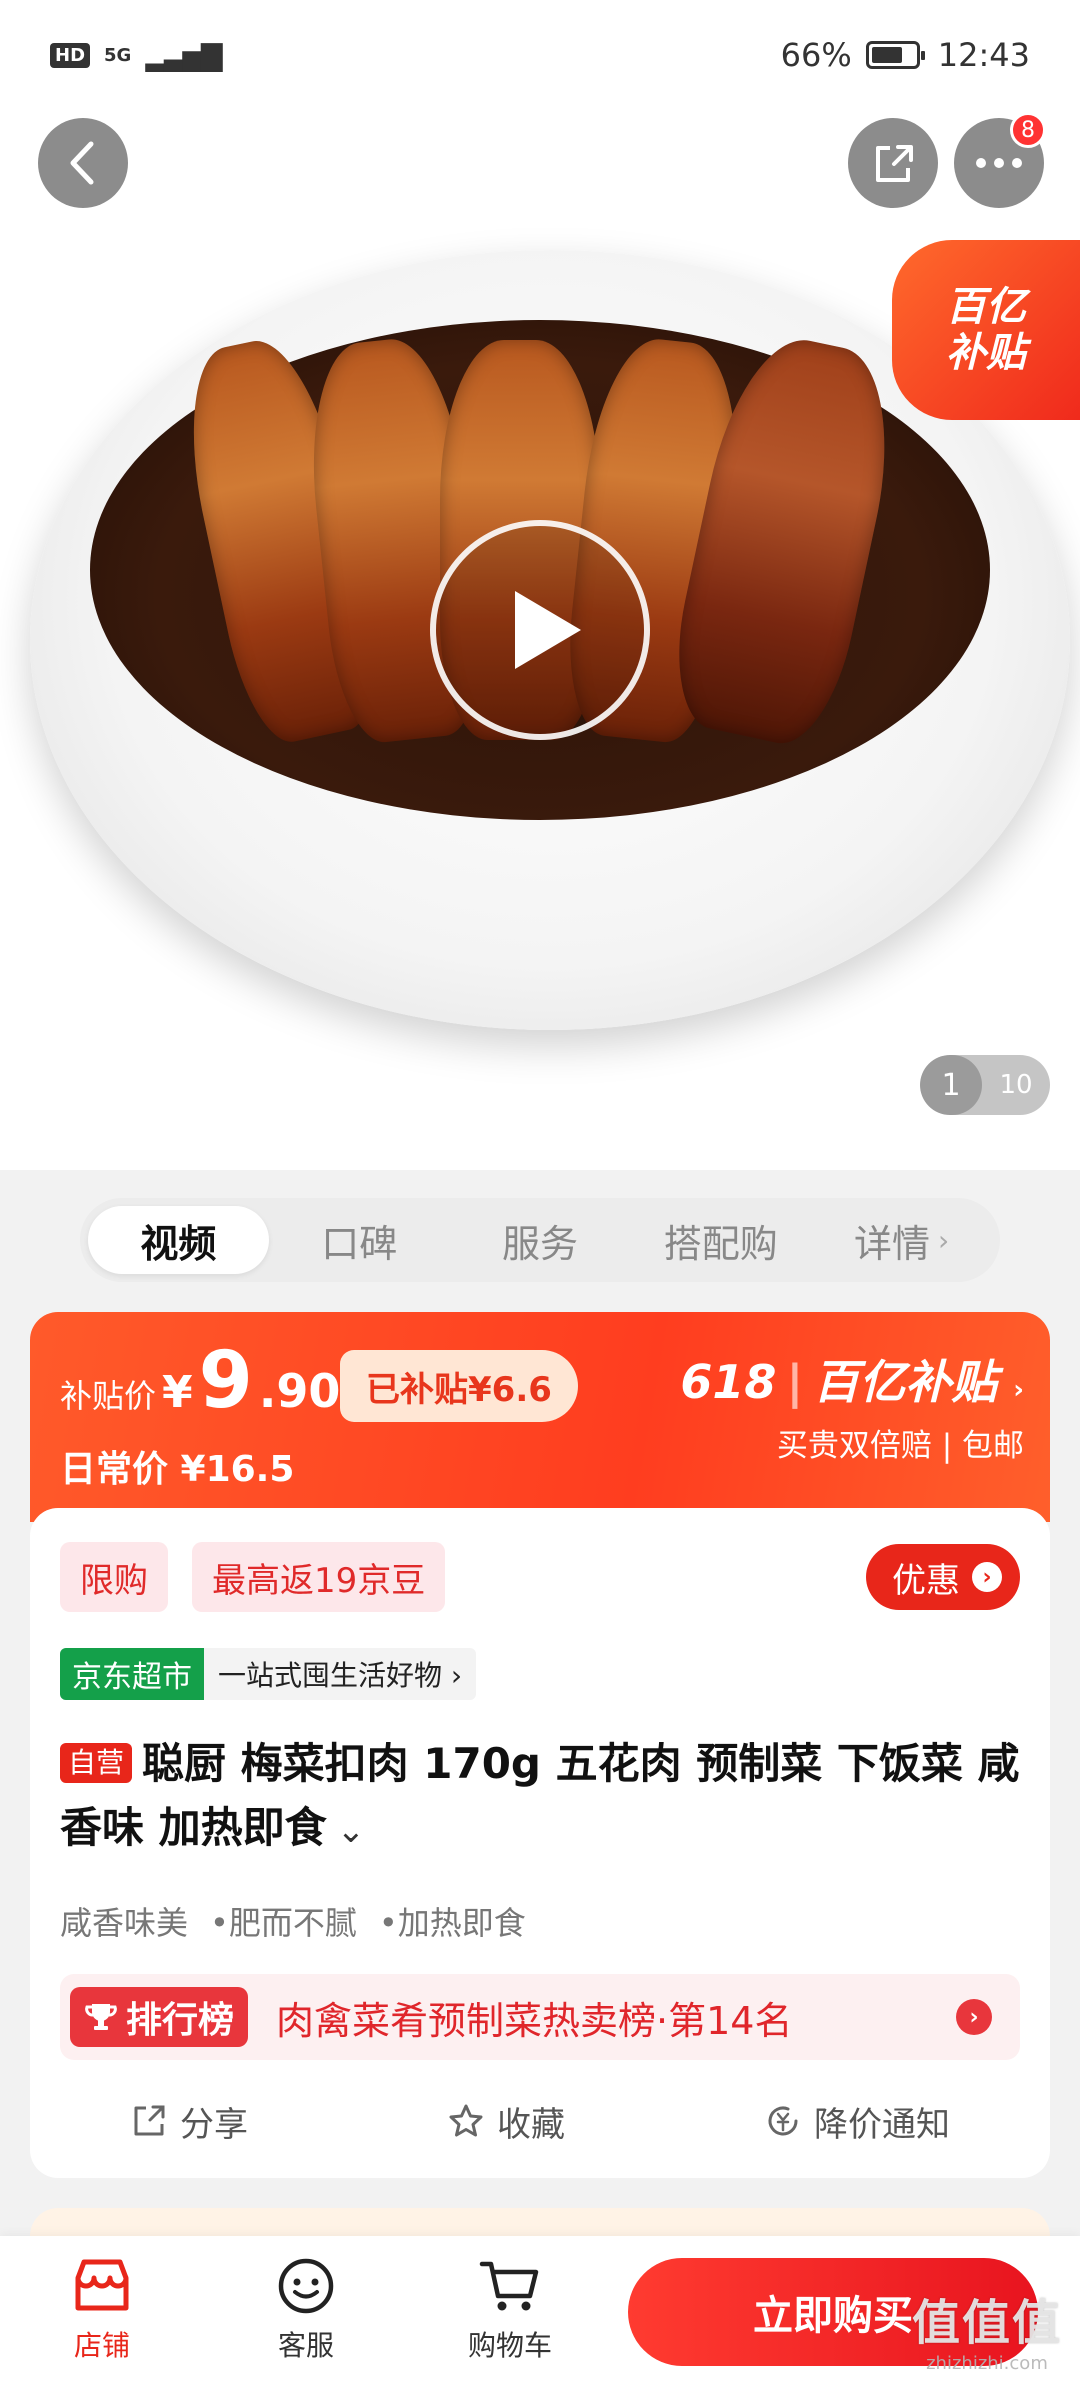 This screenshot has height=2388, width=1080. Describe the element at coordinates (177, 1392) in the screenshot. I see `currency-symbol: ¥` at that location.